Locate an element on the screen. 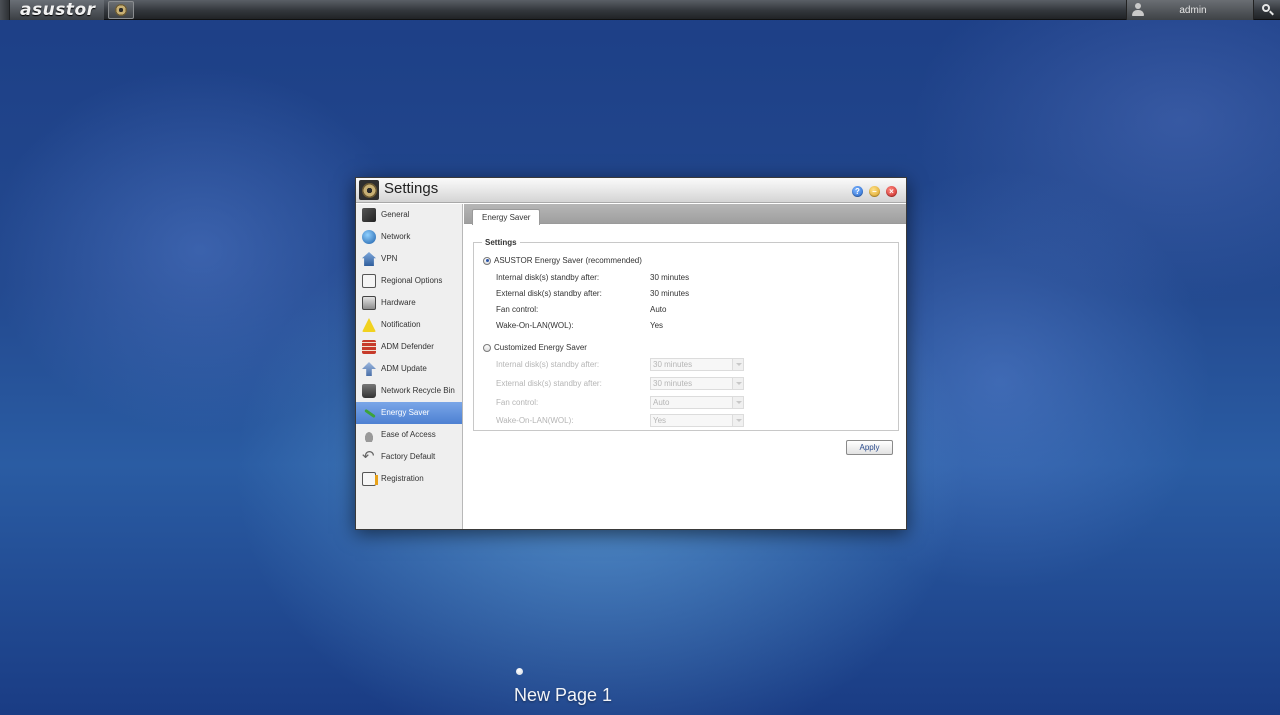  rec-external-standby-value: 30 minutes is located at coordinates (670, 293).